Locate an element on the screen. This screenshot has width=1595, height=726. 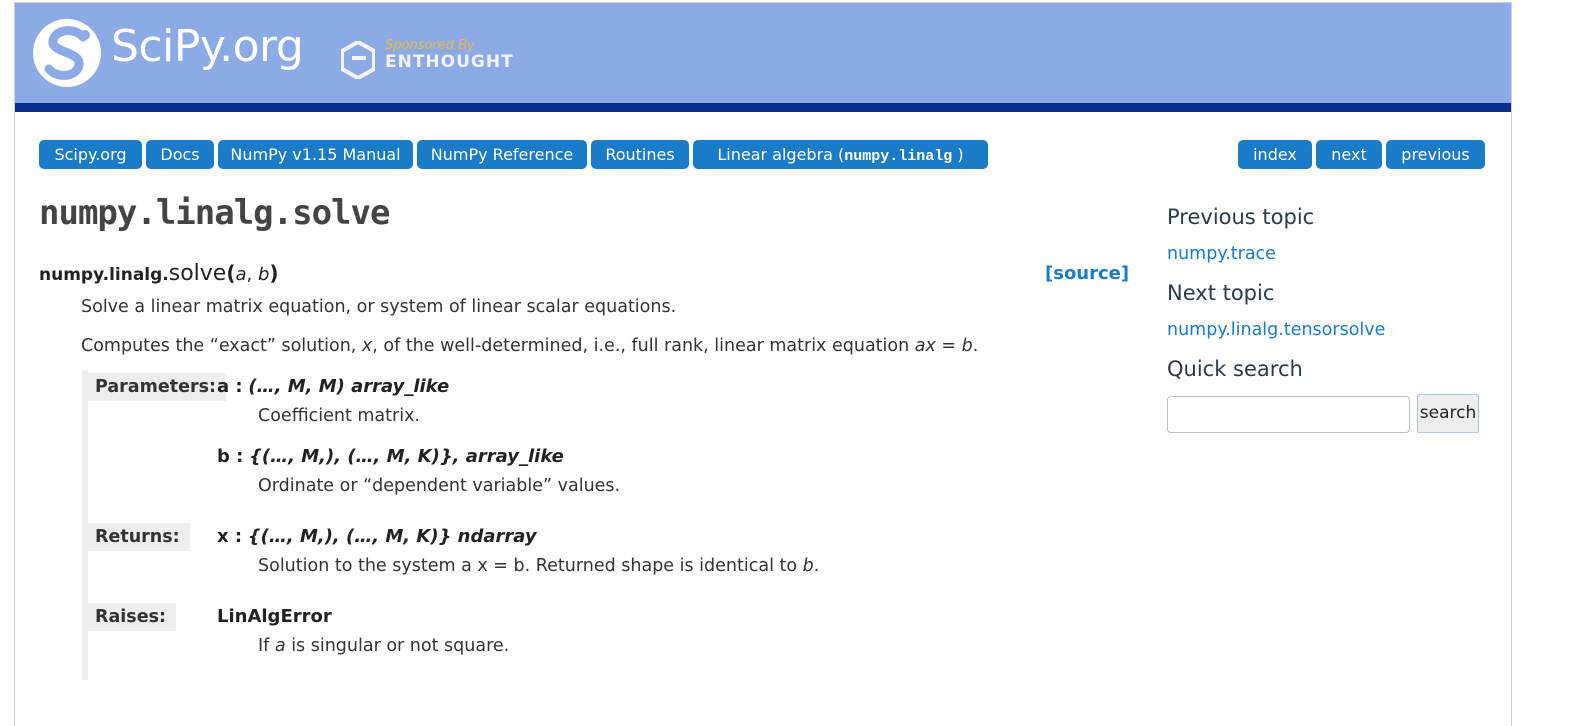
param-a-description: Coefficient matrix. is located at coordinates (339, 416).